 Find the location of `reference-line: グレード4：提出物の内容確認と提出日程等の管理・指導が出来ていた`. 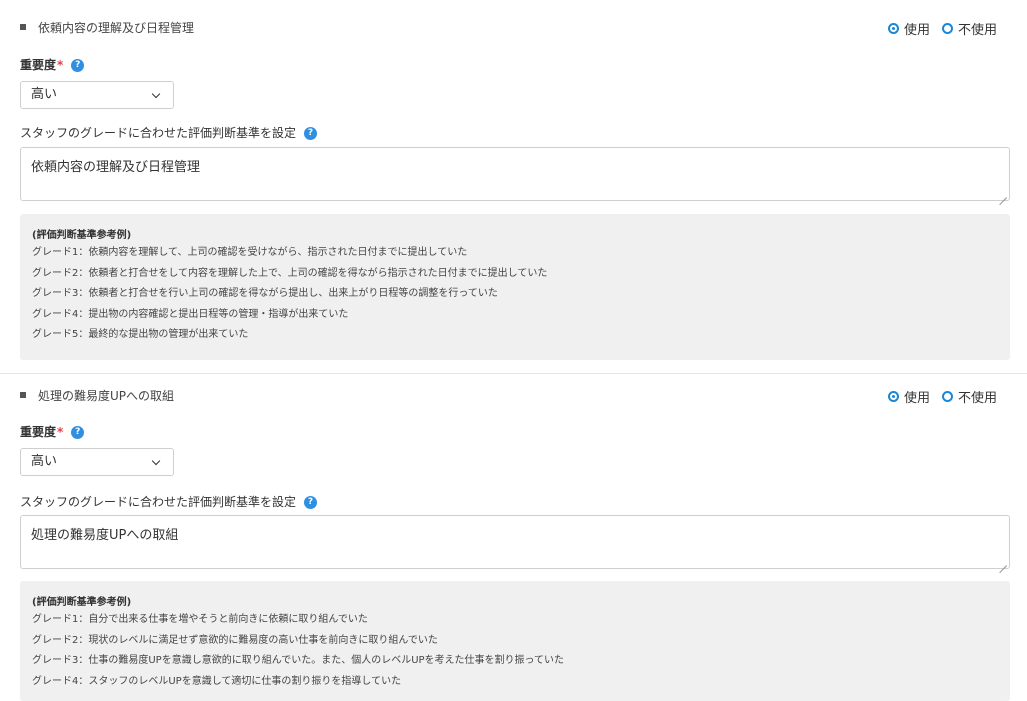

reference-line: グレード4：提出物の内容確認と提出日程等の管理・指導が出来ていた is located at coordinates (190, 314).